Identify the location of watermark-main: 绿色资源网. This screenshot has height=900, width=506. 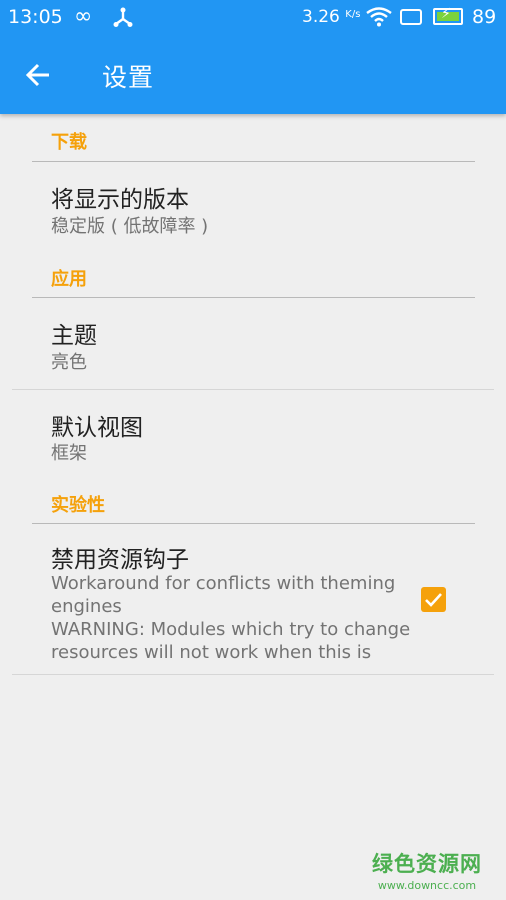
(427, 864).